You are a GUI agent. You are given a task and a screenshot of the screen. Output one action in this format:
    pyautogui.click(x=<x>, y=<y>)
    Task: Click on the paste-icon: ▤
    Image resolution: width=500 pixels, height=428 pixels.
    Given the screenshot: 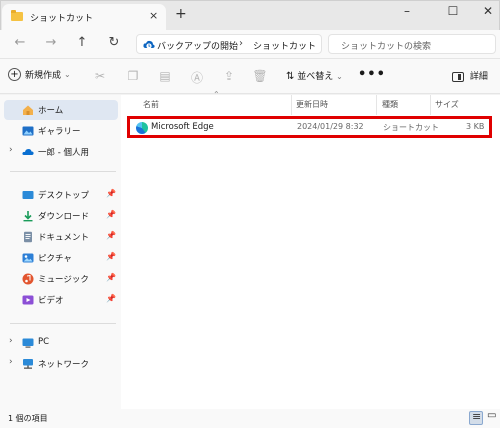 What is the action you would take?
    pyautogui.click(x=165, y=77)
    